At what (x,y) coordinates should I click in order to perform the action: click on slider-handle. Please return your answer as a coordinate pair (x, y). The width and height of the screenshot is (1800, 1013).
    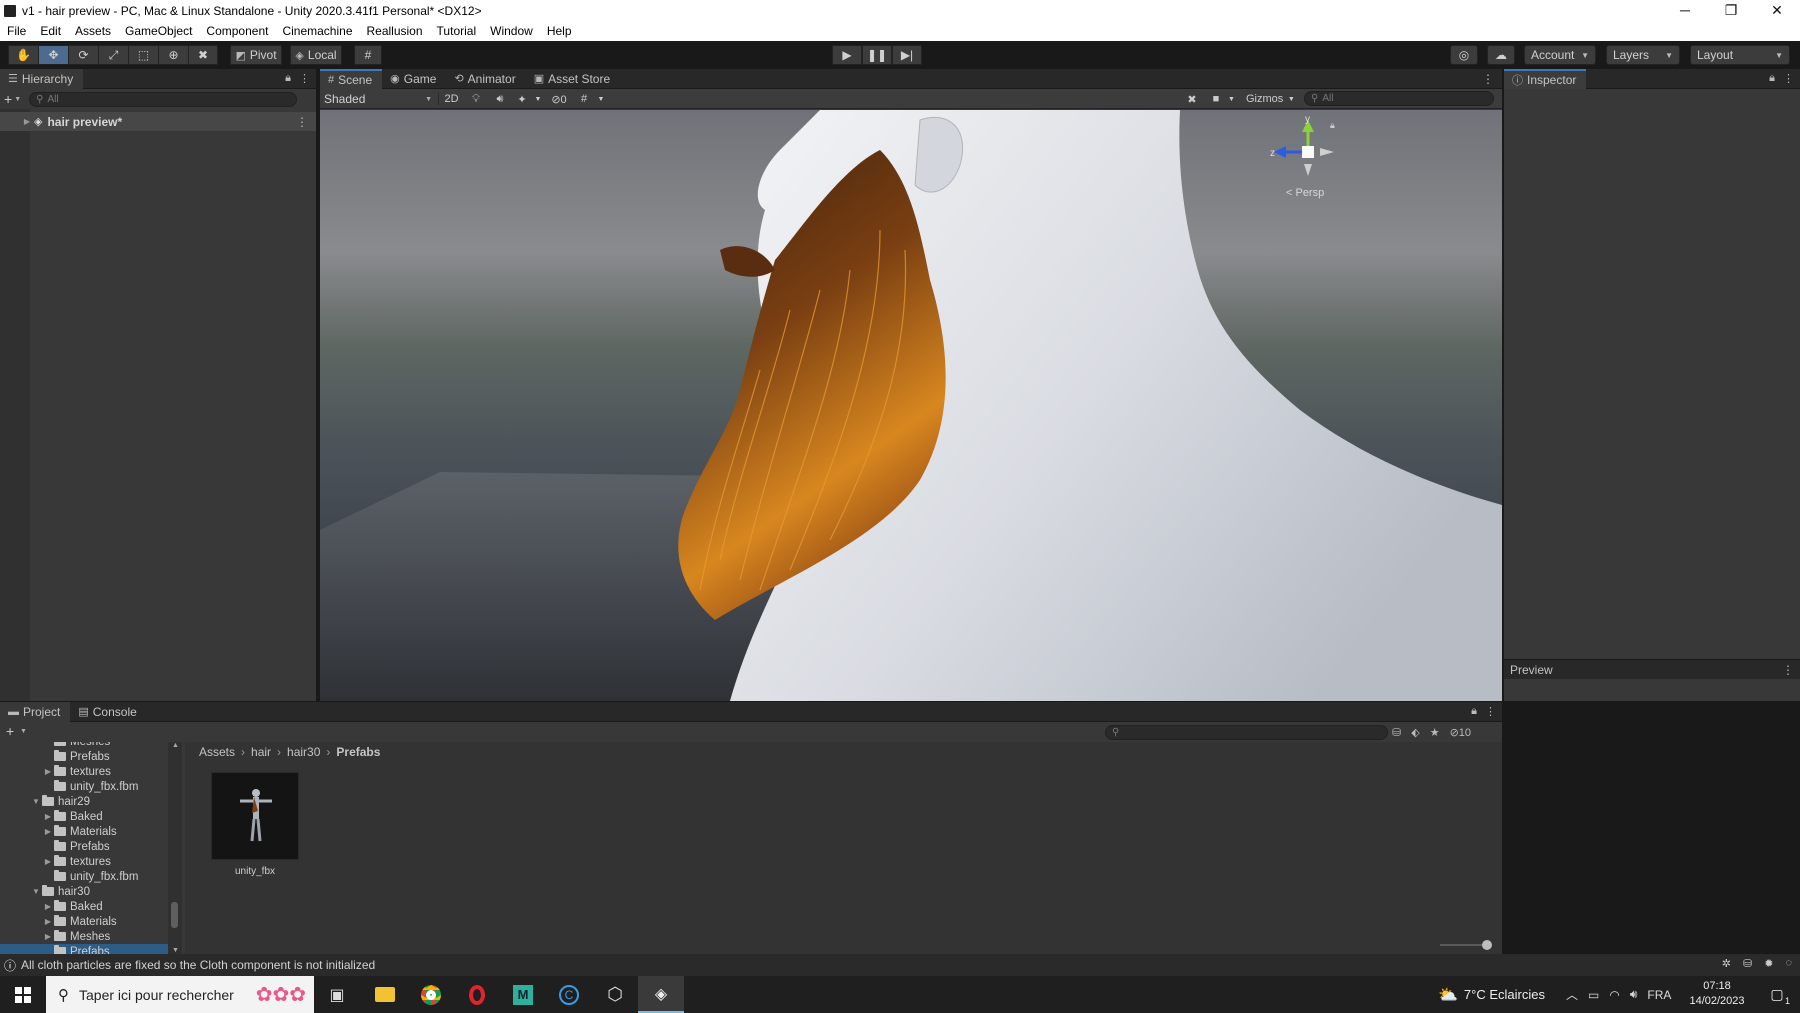
    Looking at the image, I should click on (1487, 945).